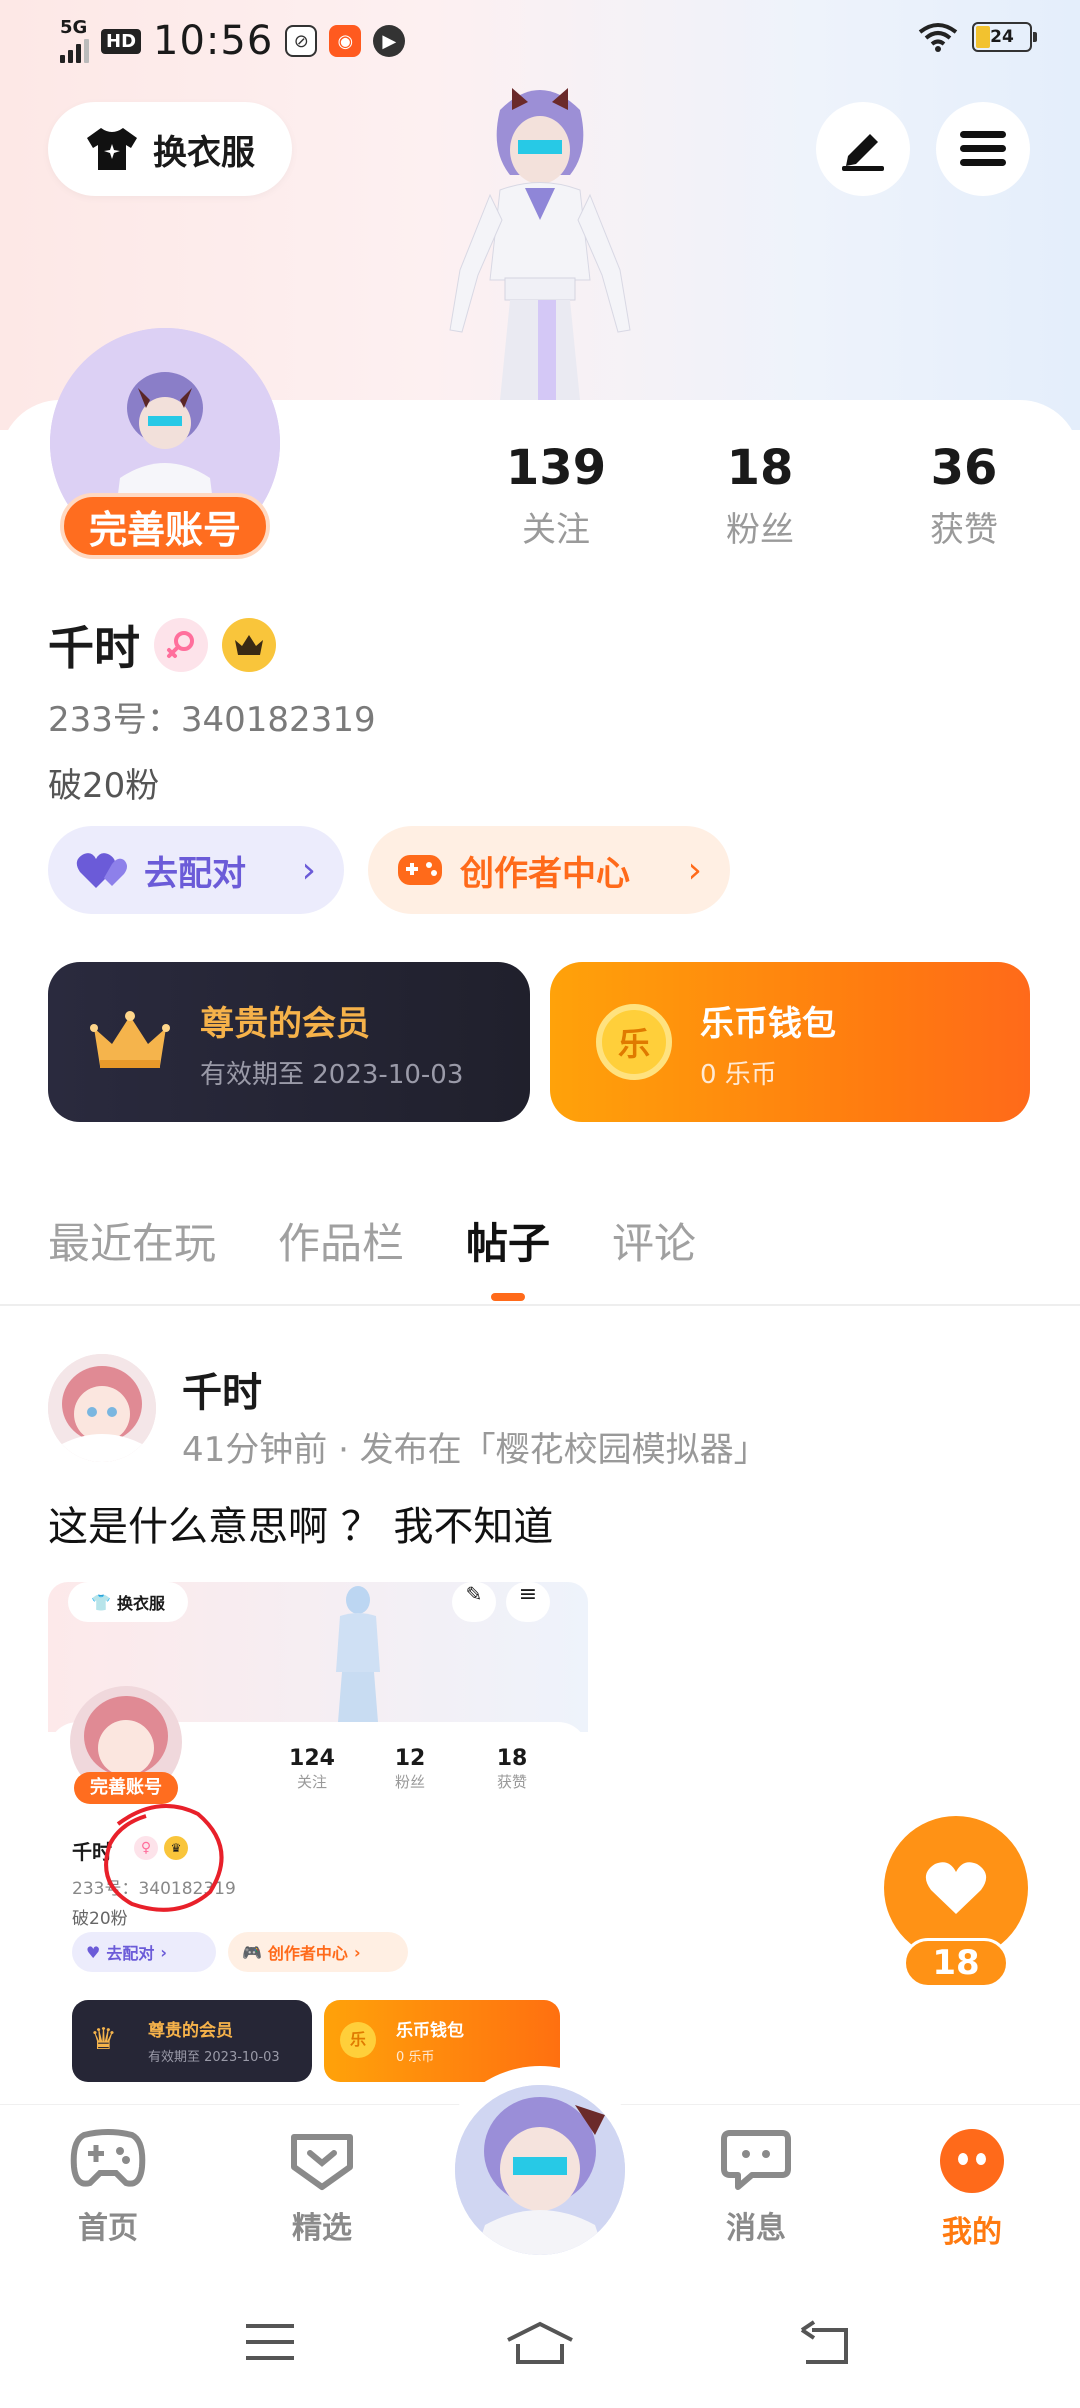  I want to click on pen-icon, so click(863, 152).